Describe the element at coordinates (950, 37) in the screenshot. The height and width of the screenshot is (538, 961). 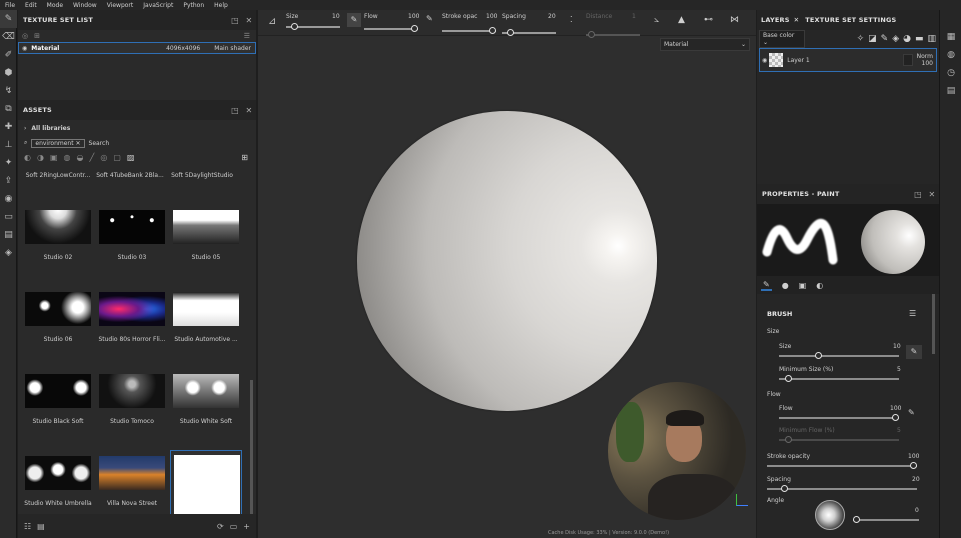
I see `shelf-icon: ▦` at that location.